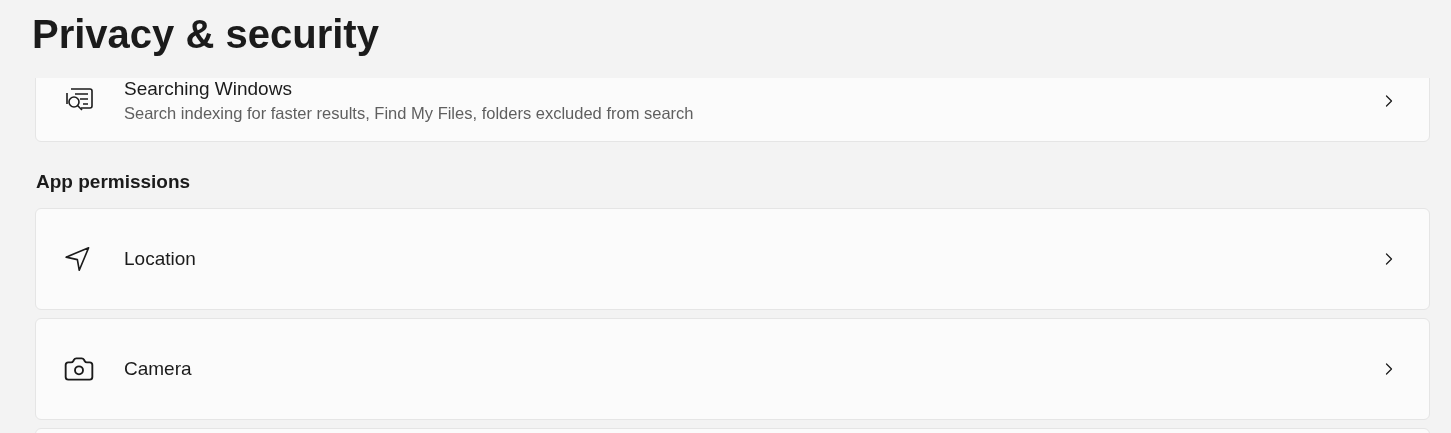  What do you see at coordinates (160, 259) in the screenshot?
I see `card-title: Location` at bounding box center [160, 259].